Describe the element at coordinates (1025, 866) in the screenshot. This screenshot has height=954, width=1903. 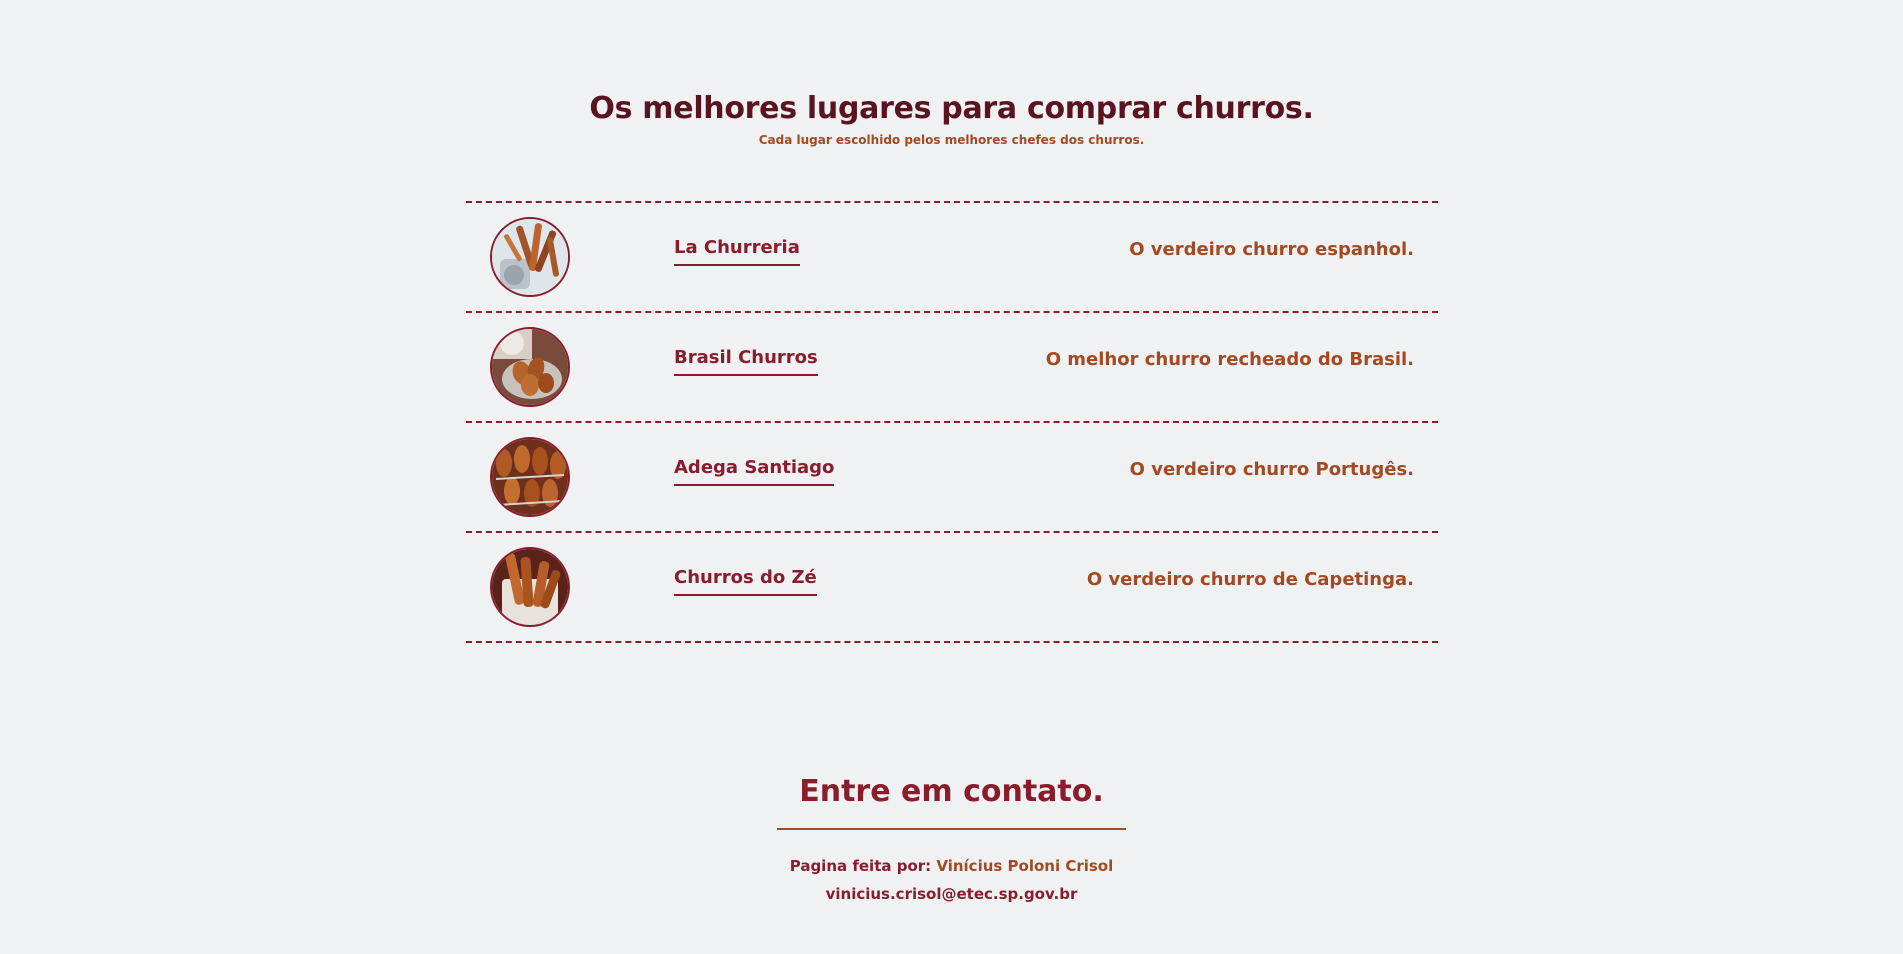
I see `author-name: Vinícius Poloni Crisol` at that location.